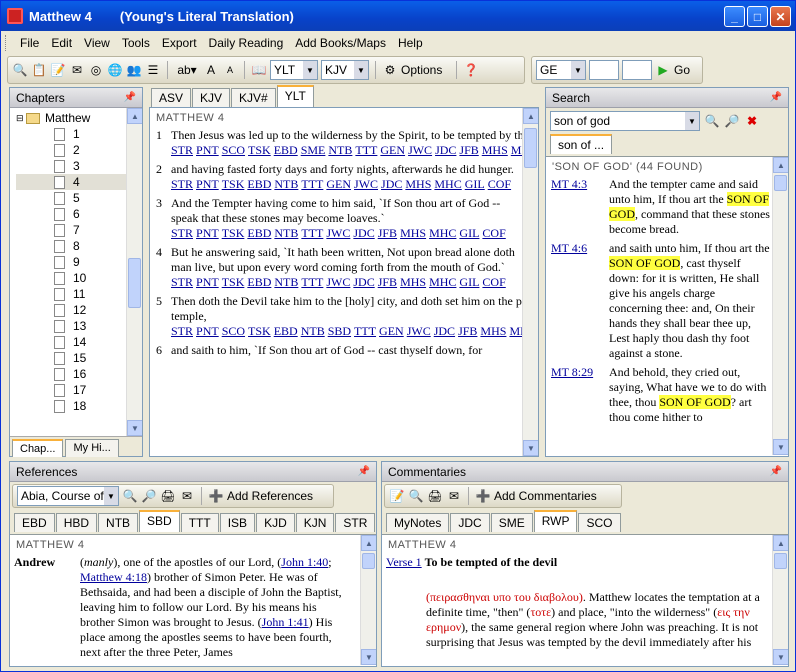  What do you see at coordinates (79, 230) in the screenshot?
I see `tree-chapter: 7` at bounding box center [79, 230].